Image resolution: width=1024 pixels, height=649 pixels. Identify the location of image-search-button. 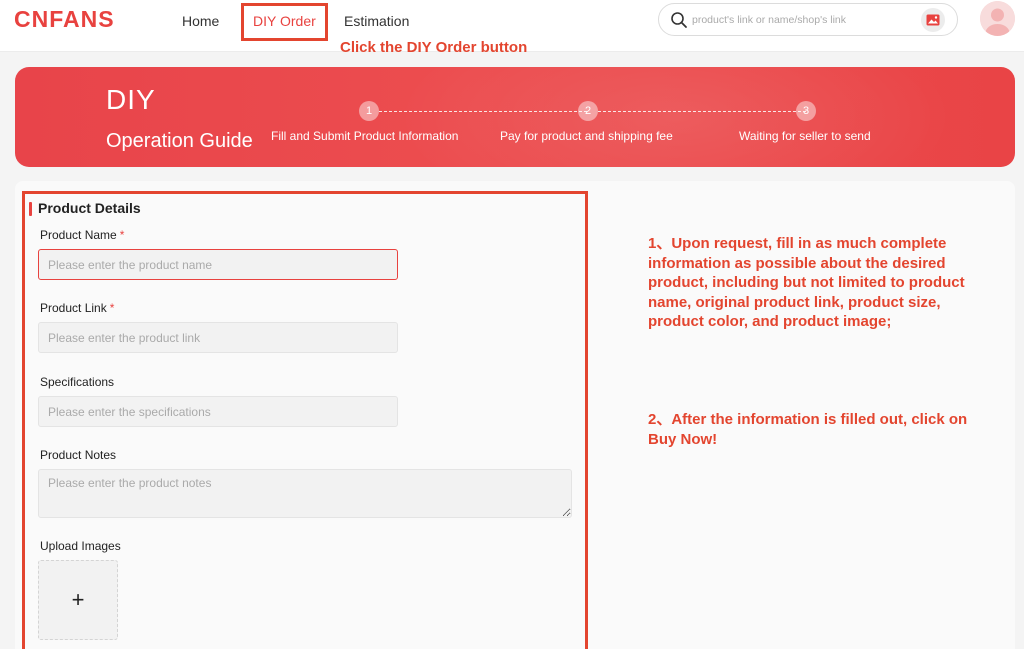
(933, 20).